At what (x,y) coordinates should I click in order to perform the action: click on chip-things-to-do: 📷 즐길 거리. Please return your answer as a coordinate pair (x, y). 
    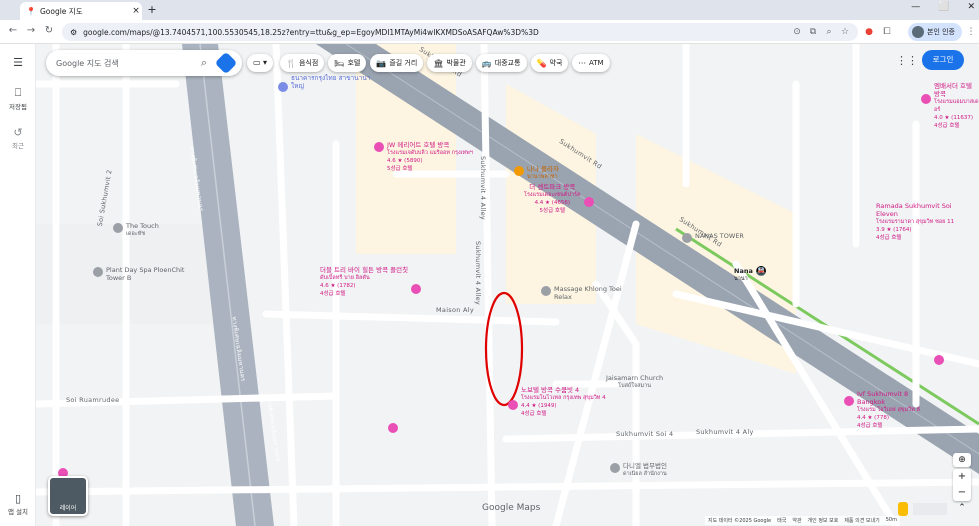
    Looking at the image, I should click on (397, 63).